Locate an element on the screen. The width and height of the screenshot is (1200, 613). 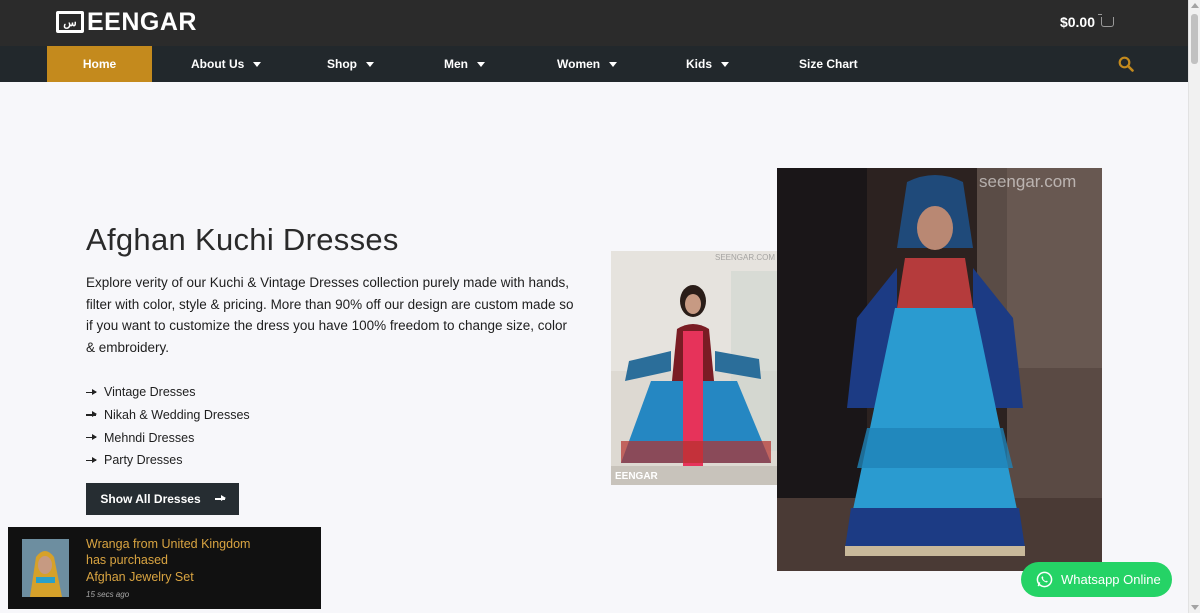
list-item: Mehndi Dresses is located at coordinates (168, 437).